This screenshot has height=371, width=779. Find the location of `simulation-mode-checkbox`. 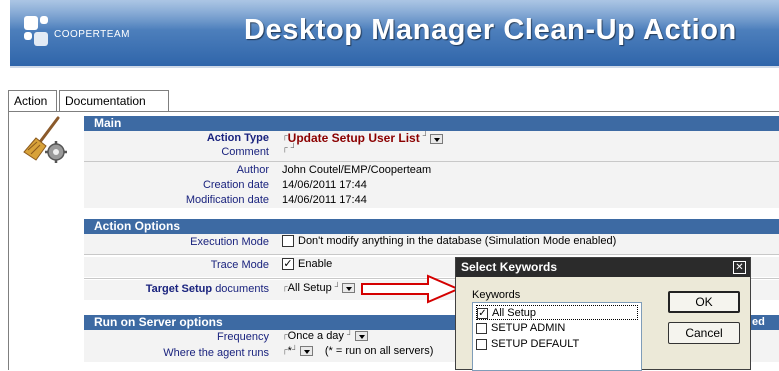

simulation-mode-checkbox is located at coordinates (288, 241).